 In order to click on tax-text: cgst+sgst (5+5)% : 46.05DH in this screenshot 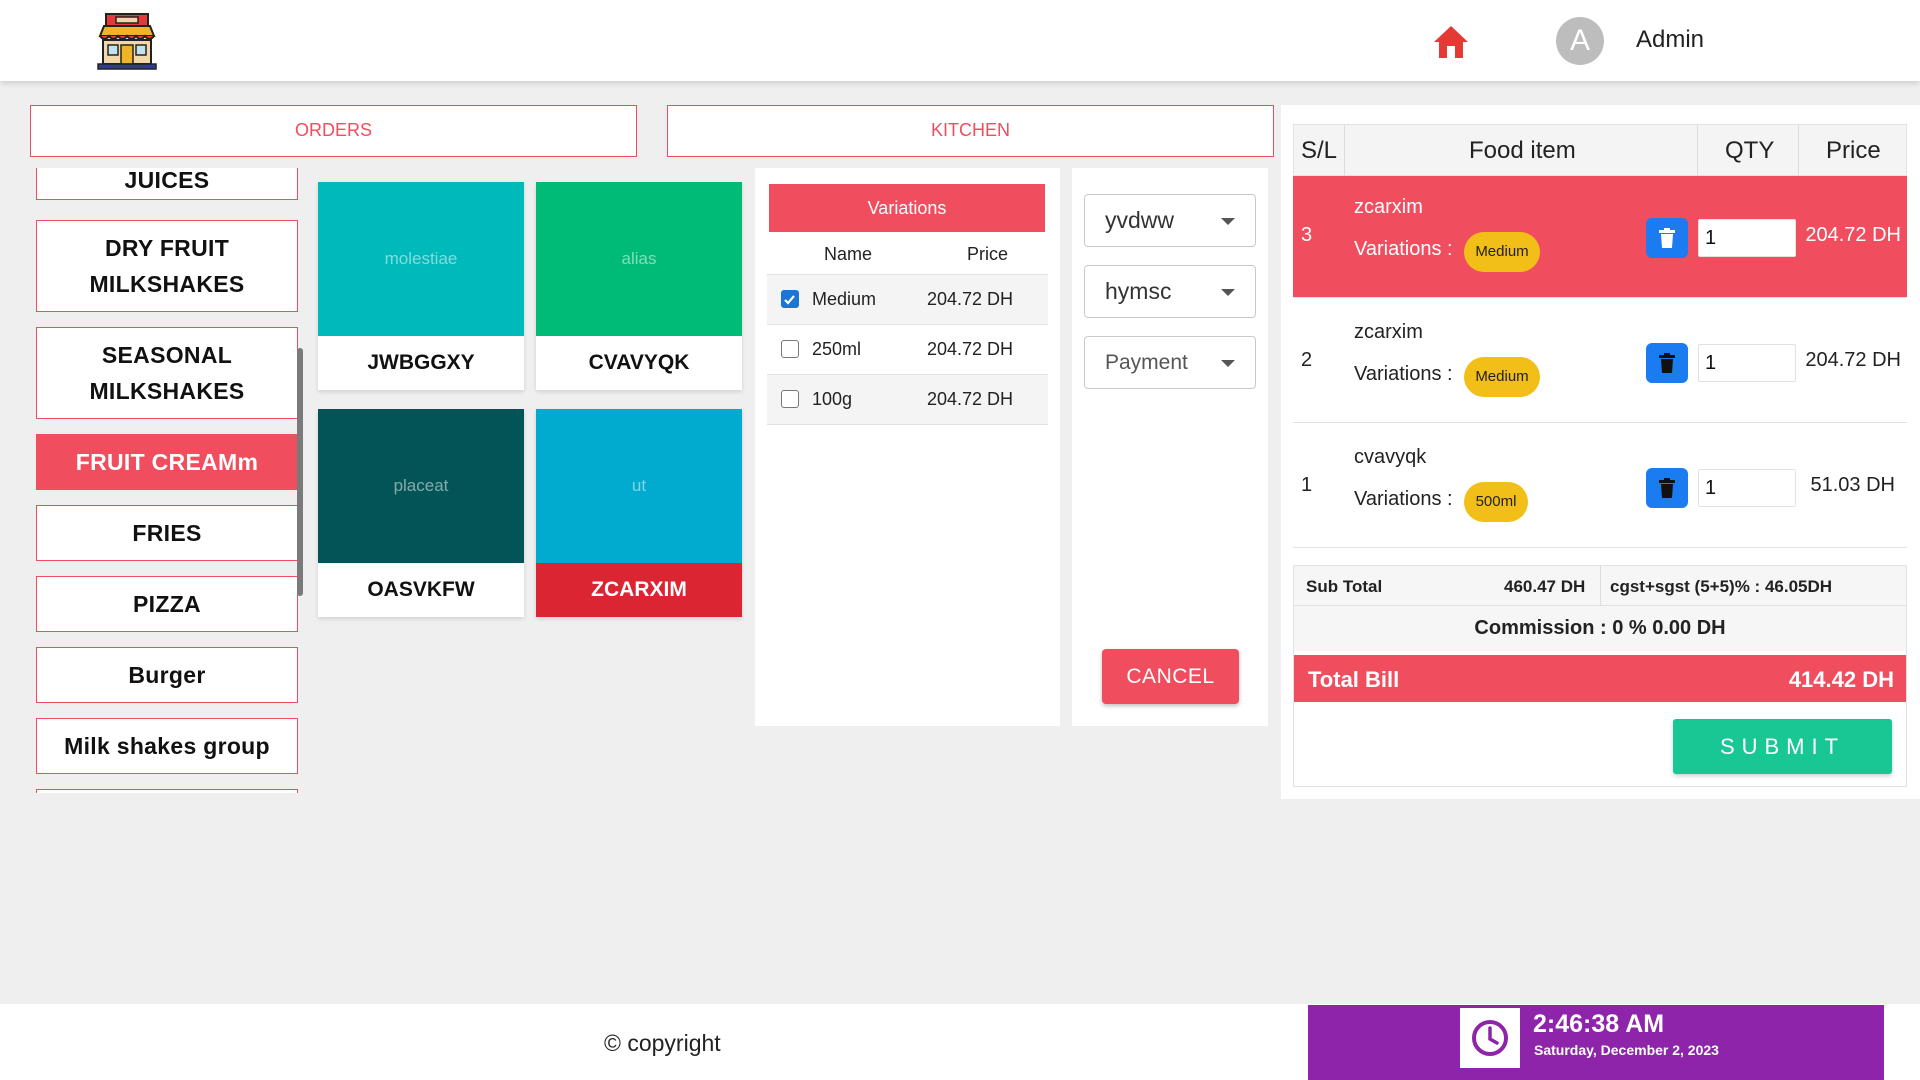, I will do `click(1721, 586)`.